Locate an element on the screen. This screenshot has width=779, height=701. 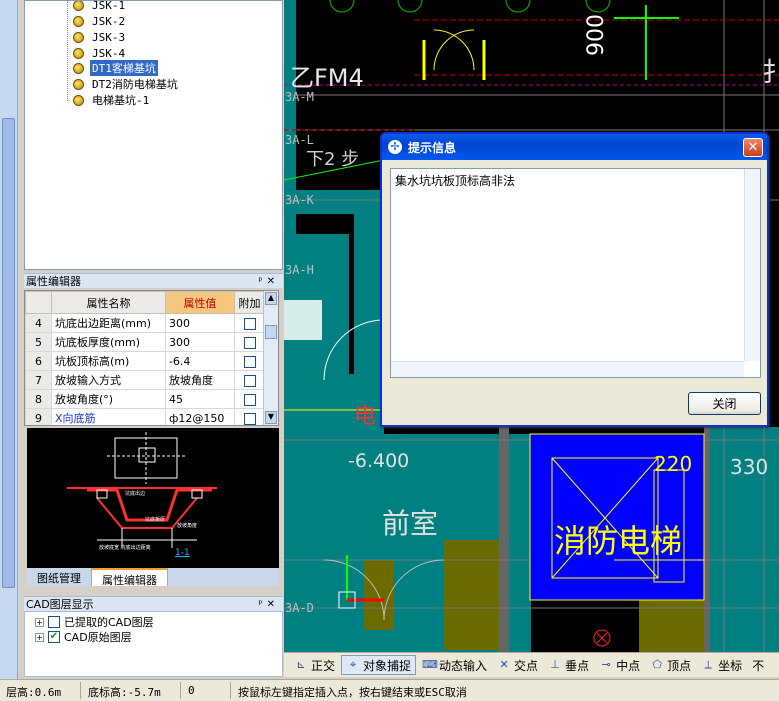
layer-checkbox is located at coordinates (54, 622).